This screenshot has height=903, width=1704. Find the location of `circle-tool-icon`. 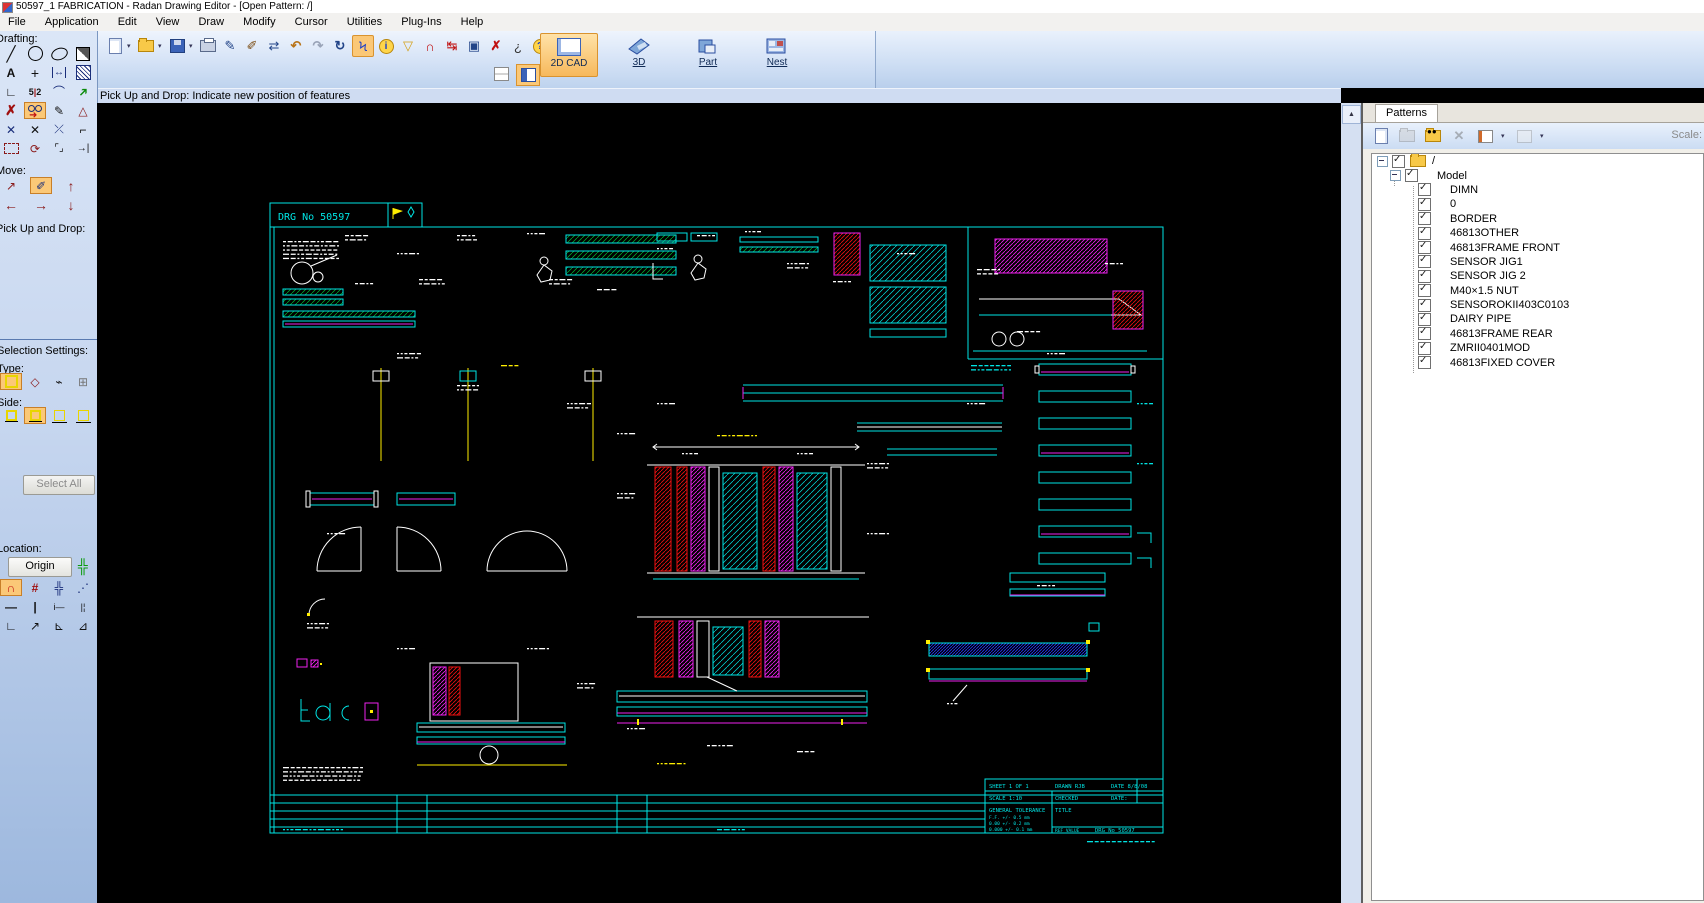

circle-tool-icon is located at coordinates (35, 53).